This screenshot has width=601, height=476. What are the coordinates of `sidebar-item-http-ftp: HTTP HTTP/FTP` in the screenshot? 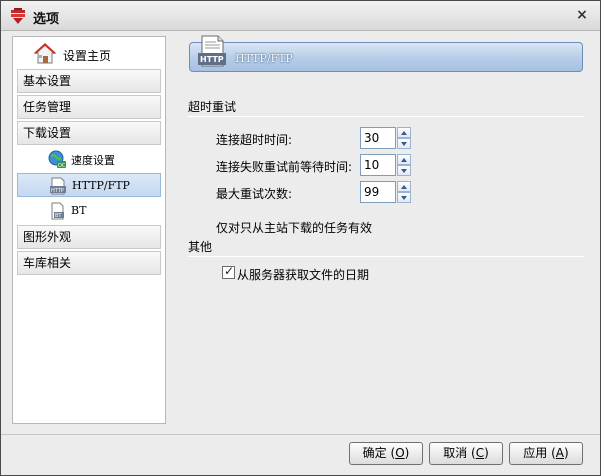 It's located at (89, 185).